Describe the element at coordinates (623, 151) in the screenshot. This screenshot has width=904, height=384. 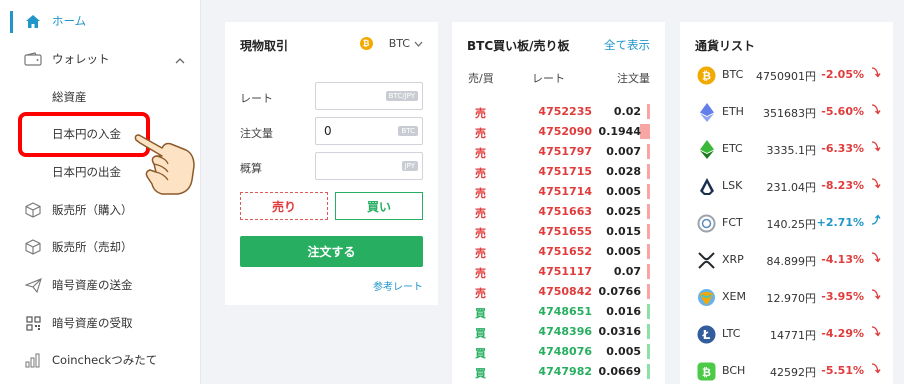
I see `cell-qty: 0.007` at that location.